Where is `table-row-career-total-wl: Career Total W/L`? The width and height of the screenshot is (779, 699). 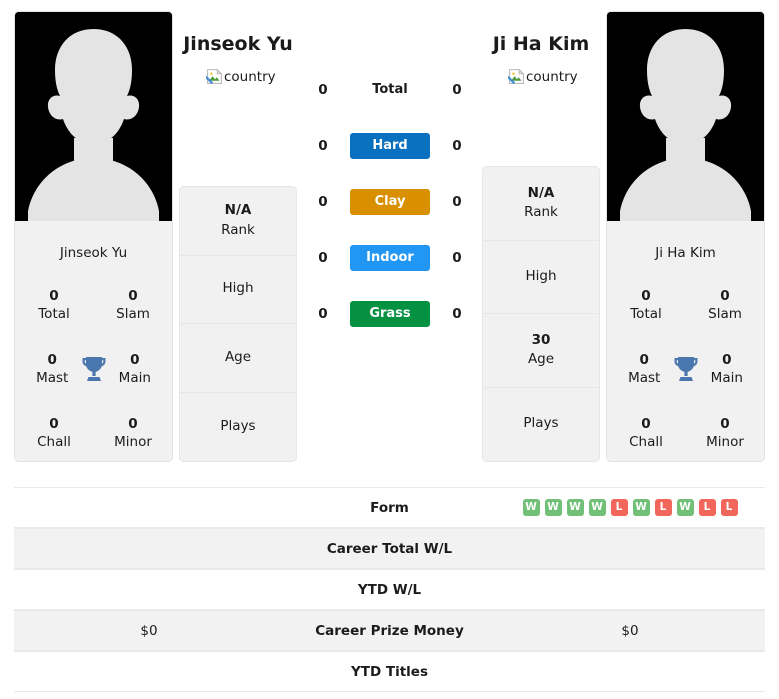
table-row-career-total-wl: Career Total W/L is located at coordinates (389, 548).